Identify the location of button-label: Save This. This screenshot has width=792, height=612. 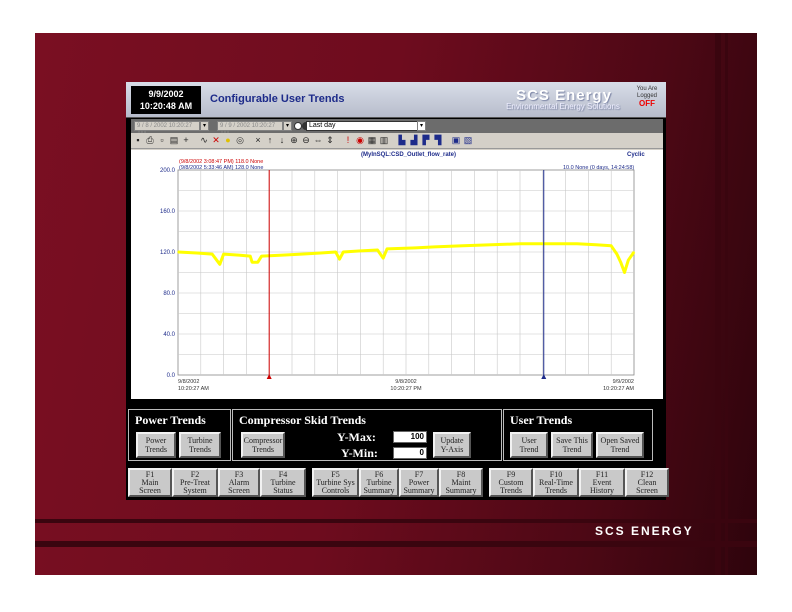
(572, 440).